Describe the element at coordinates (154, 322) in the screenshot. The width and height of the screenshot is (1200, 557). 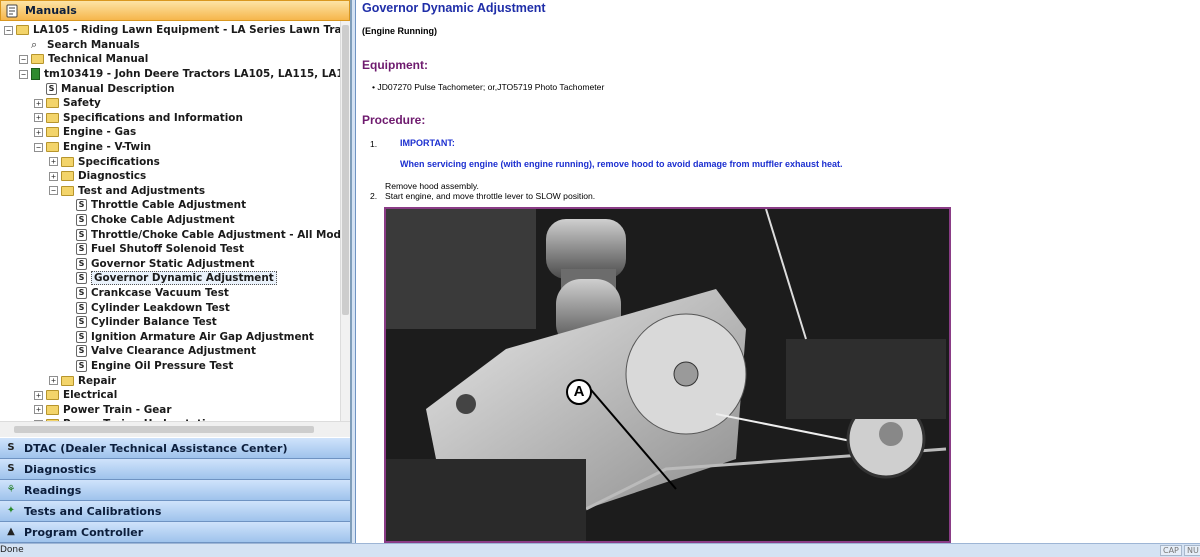
I see `tree-node-label: Cylinder Balance Test` at that location.